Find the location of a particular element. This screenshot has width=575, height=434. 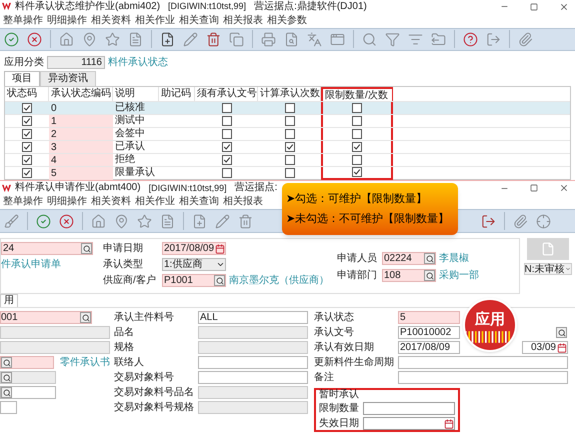

table-row: 0 已核准 is located at coordinates (287, 107).